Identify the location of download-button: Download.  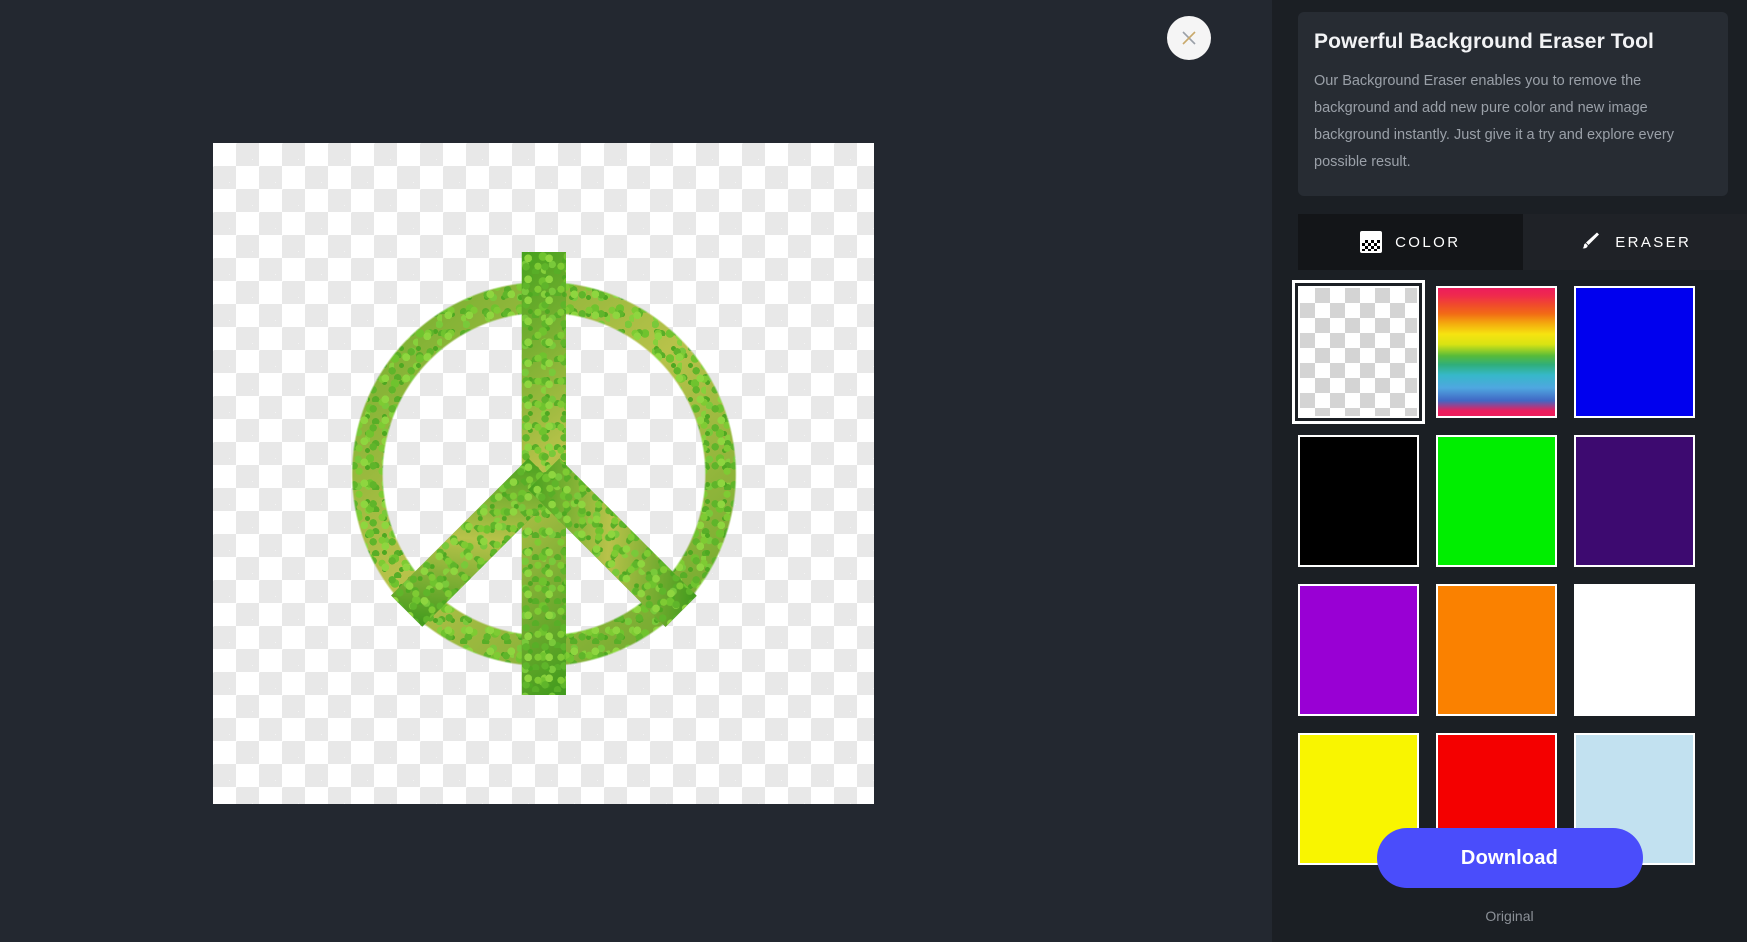
(1509, 858).